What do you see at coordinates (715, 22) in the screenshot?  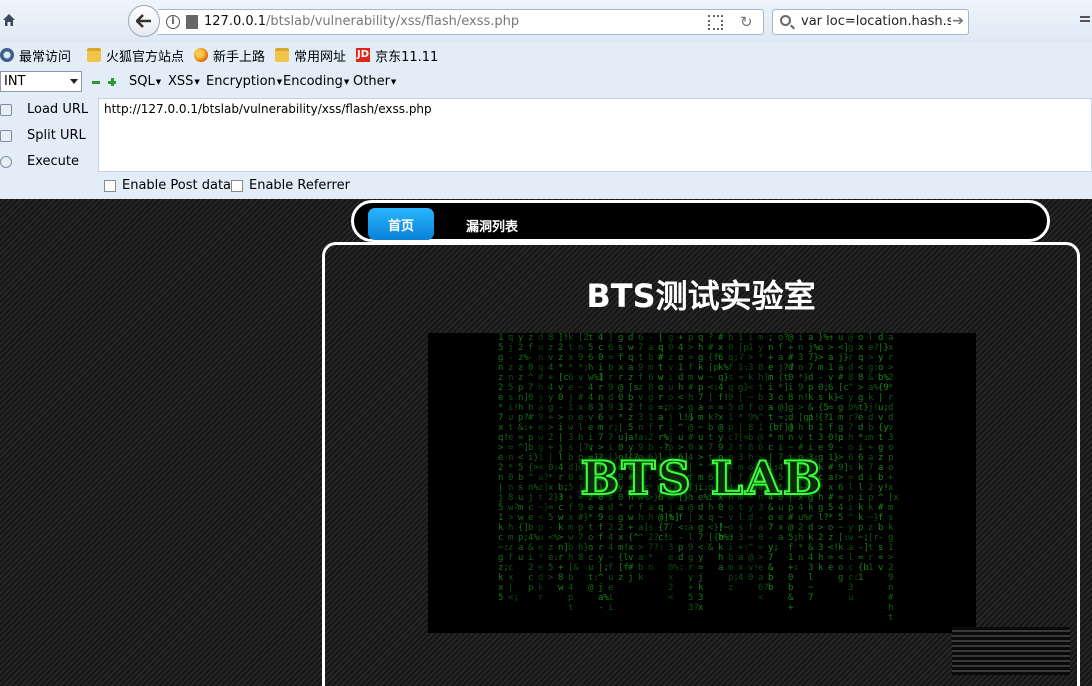 I see `qr-code-icon` at bounding box center [715, 22].